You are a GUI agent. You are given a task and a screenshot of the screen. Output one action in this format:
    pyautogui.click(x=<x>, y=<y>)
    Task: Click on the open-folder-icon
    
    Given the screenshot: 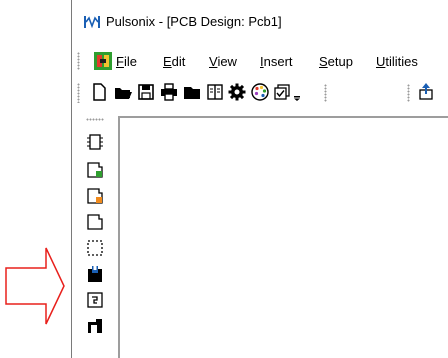 What is the action you would take?
    pyautogui.click(x=123, y=92)
    